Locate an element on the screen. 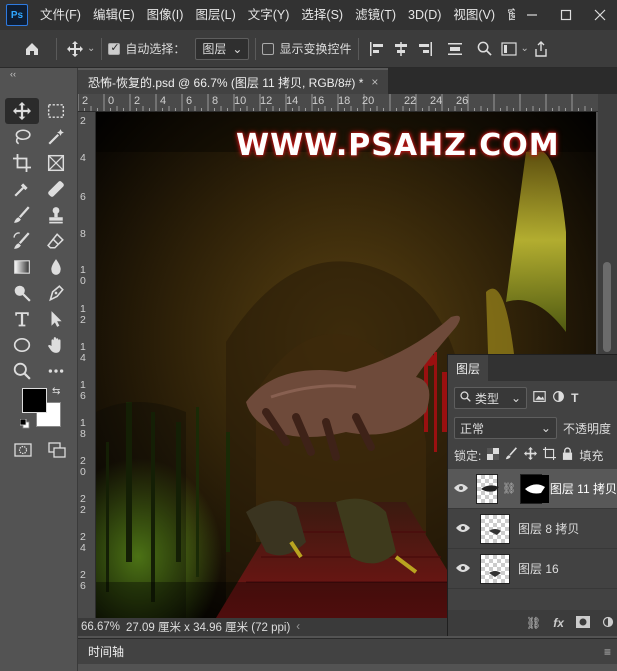 This screenshot has height=671, width=617. path-selection-tool-icon is located at coordinates (56, 319).